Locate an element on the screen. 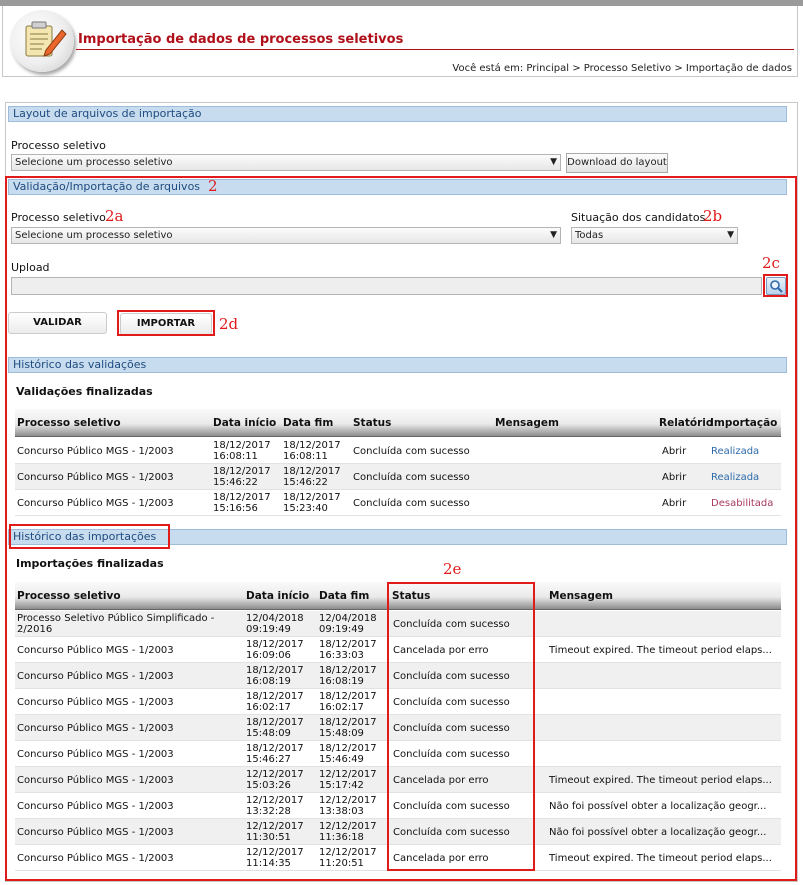  column-header: Data início is located at coordinates (245, 423).